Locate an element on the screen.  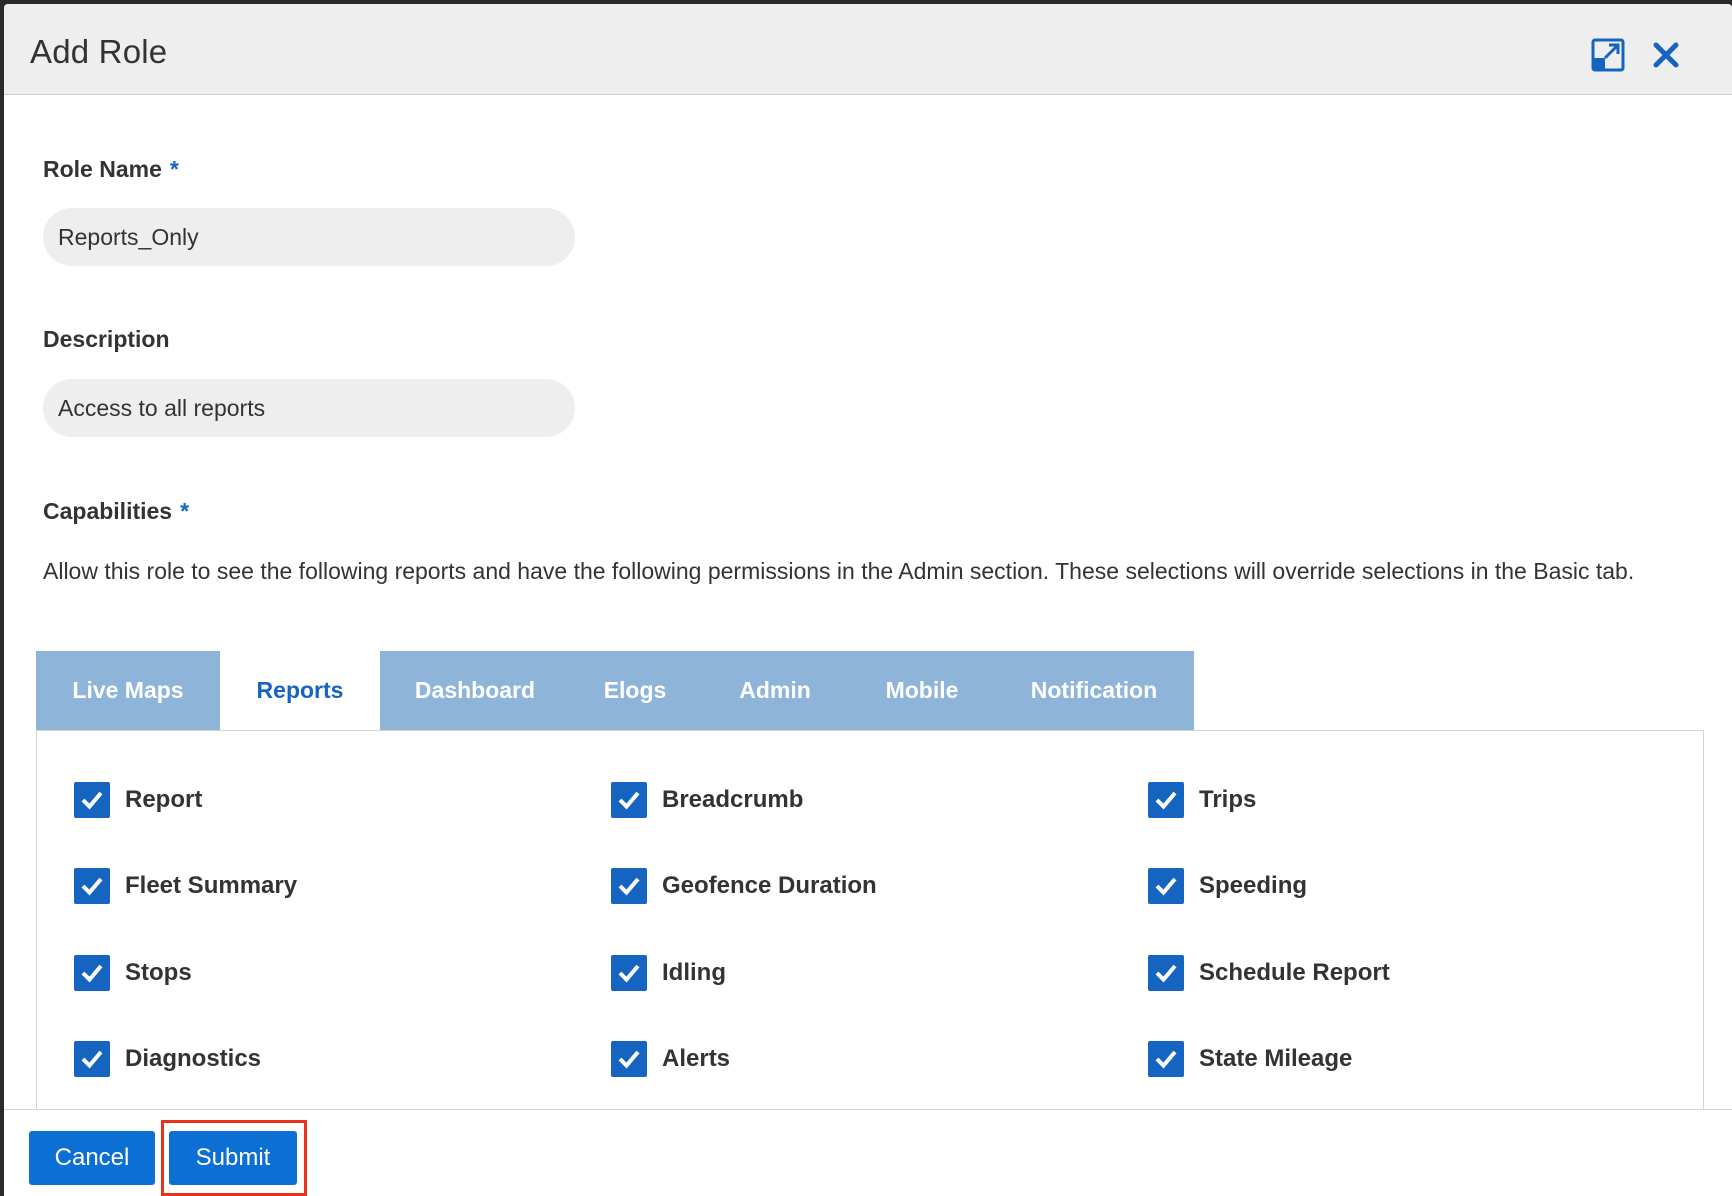
capability-idling: Idling is located at coordinates (668, 973).